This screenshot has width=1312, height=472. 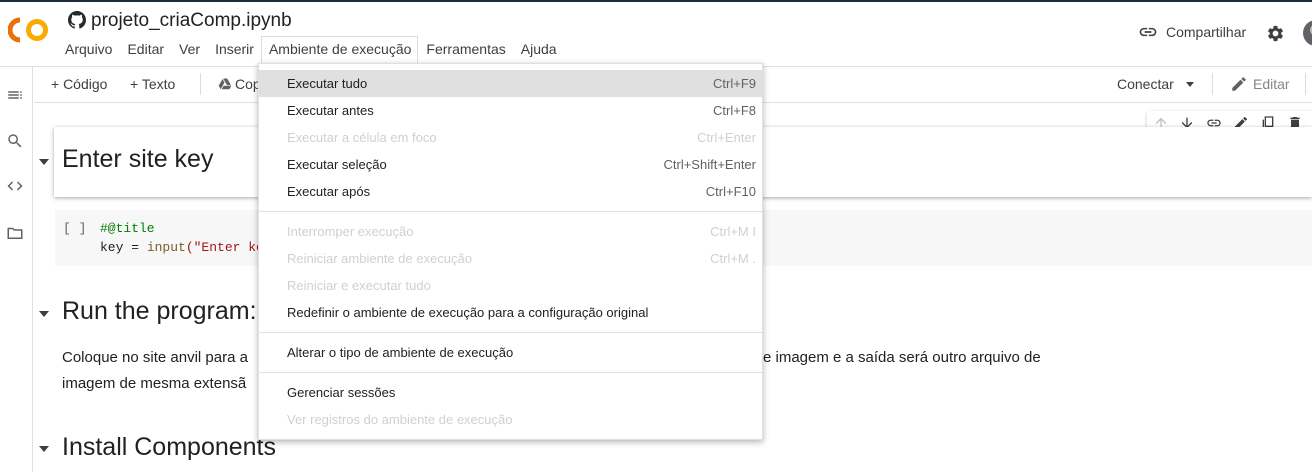 I want to click on section-heading: Install Components, so click(x=169, y=447).